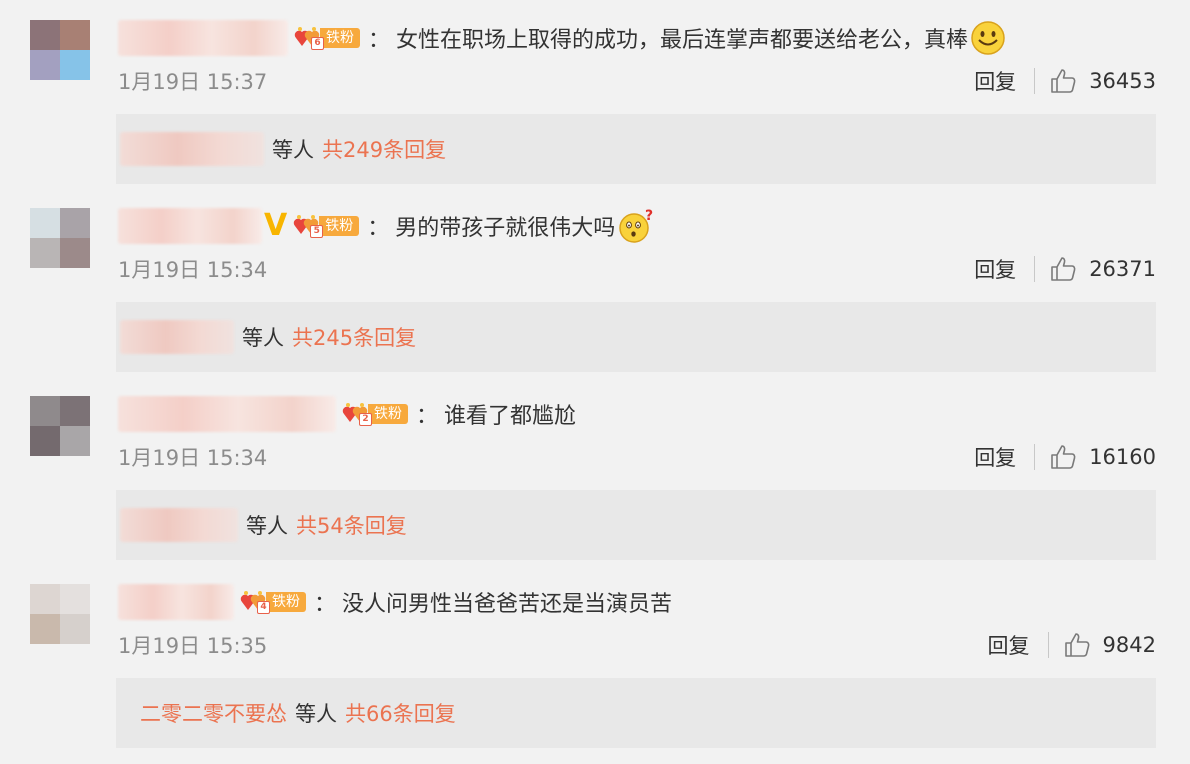 Image resolution: width=1190 pixels, height=764 pixels. Describe the element at coordinates (193, 646) in the screenshot. I see `comment-time: 1月19日 15:35` at that location.